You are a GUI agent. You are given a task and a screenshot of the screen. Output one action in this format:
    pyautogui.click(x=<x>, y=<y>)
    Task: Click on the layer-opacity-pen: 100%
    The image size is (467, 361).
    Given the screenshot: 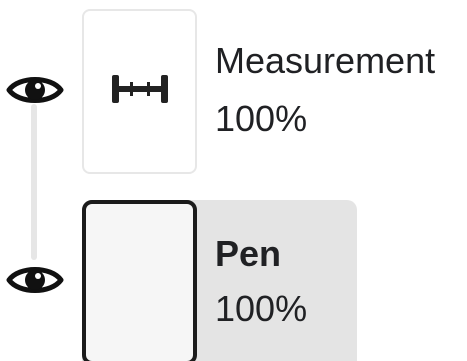 What is the action you would take?
    pyautogui.click(x=261, y=308)
    